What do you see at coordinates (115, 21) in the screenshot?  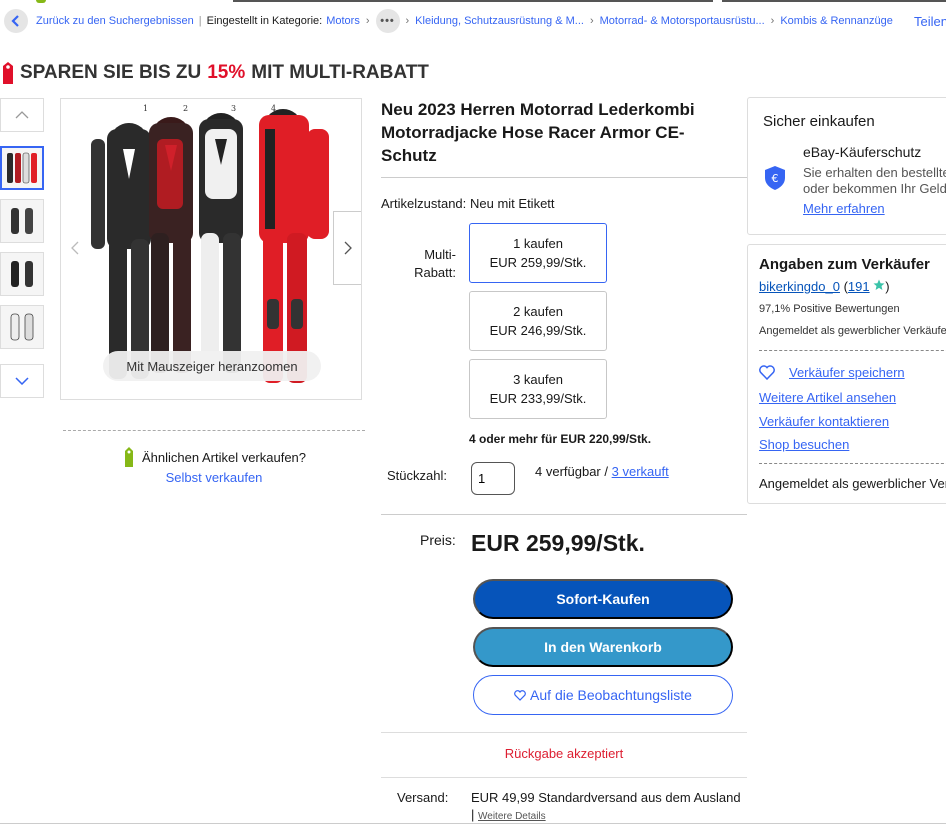 I see `back-to-results-link: Zurück zu den Suchergebnissen` at bounding box center [115, 21].